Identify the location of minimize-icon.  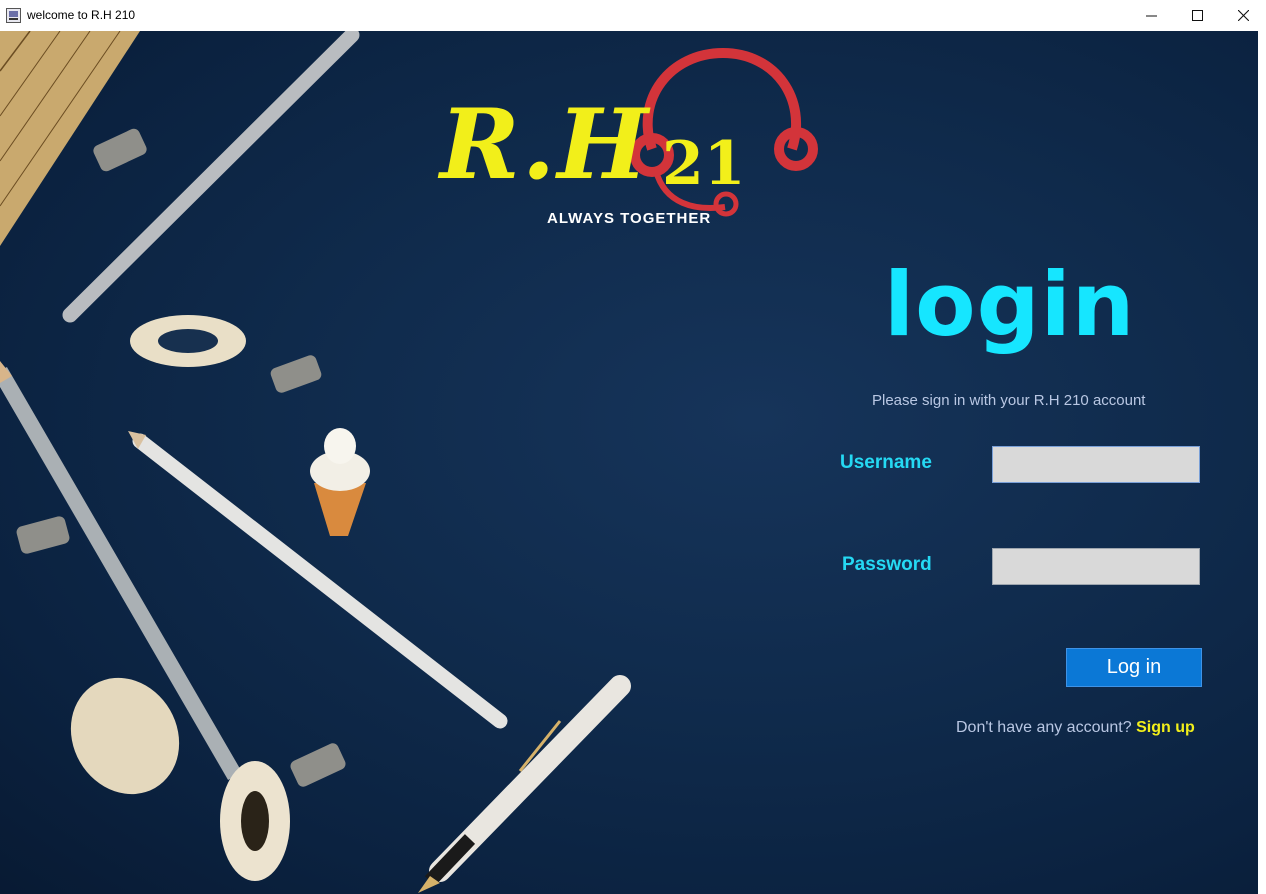
(1151, 16).